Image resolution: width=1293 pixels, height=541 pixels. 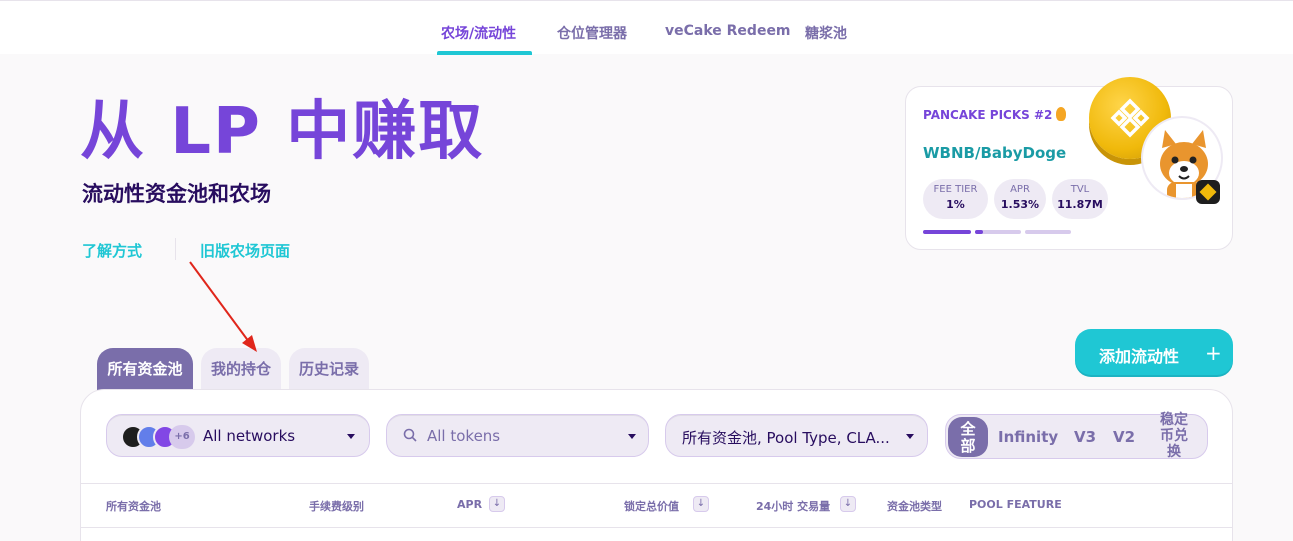 What do you see at coordinates (112, 250) in the screenshot?
I see `learn-how-link: 了解方式` at bounding box center [112, 250].